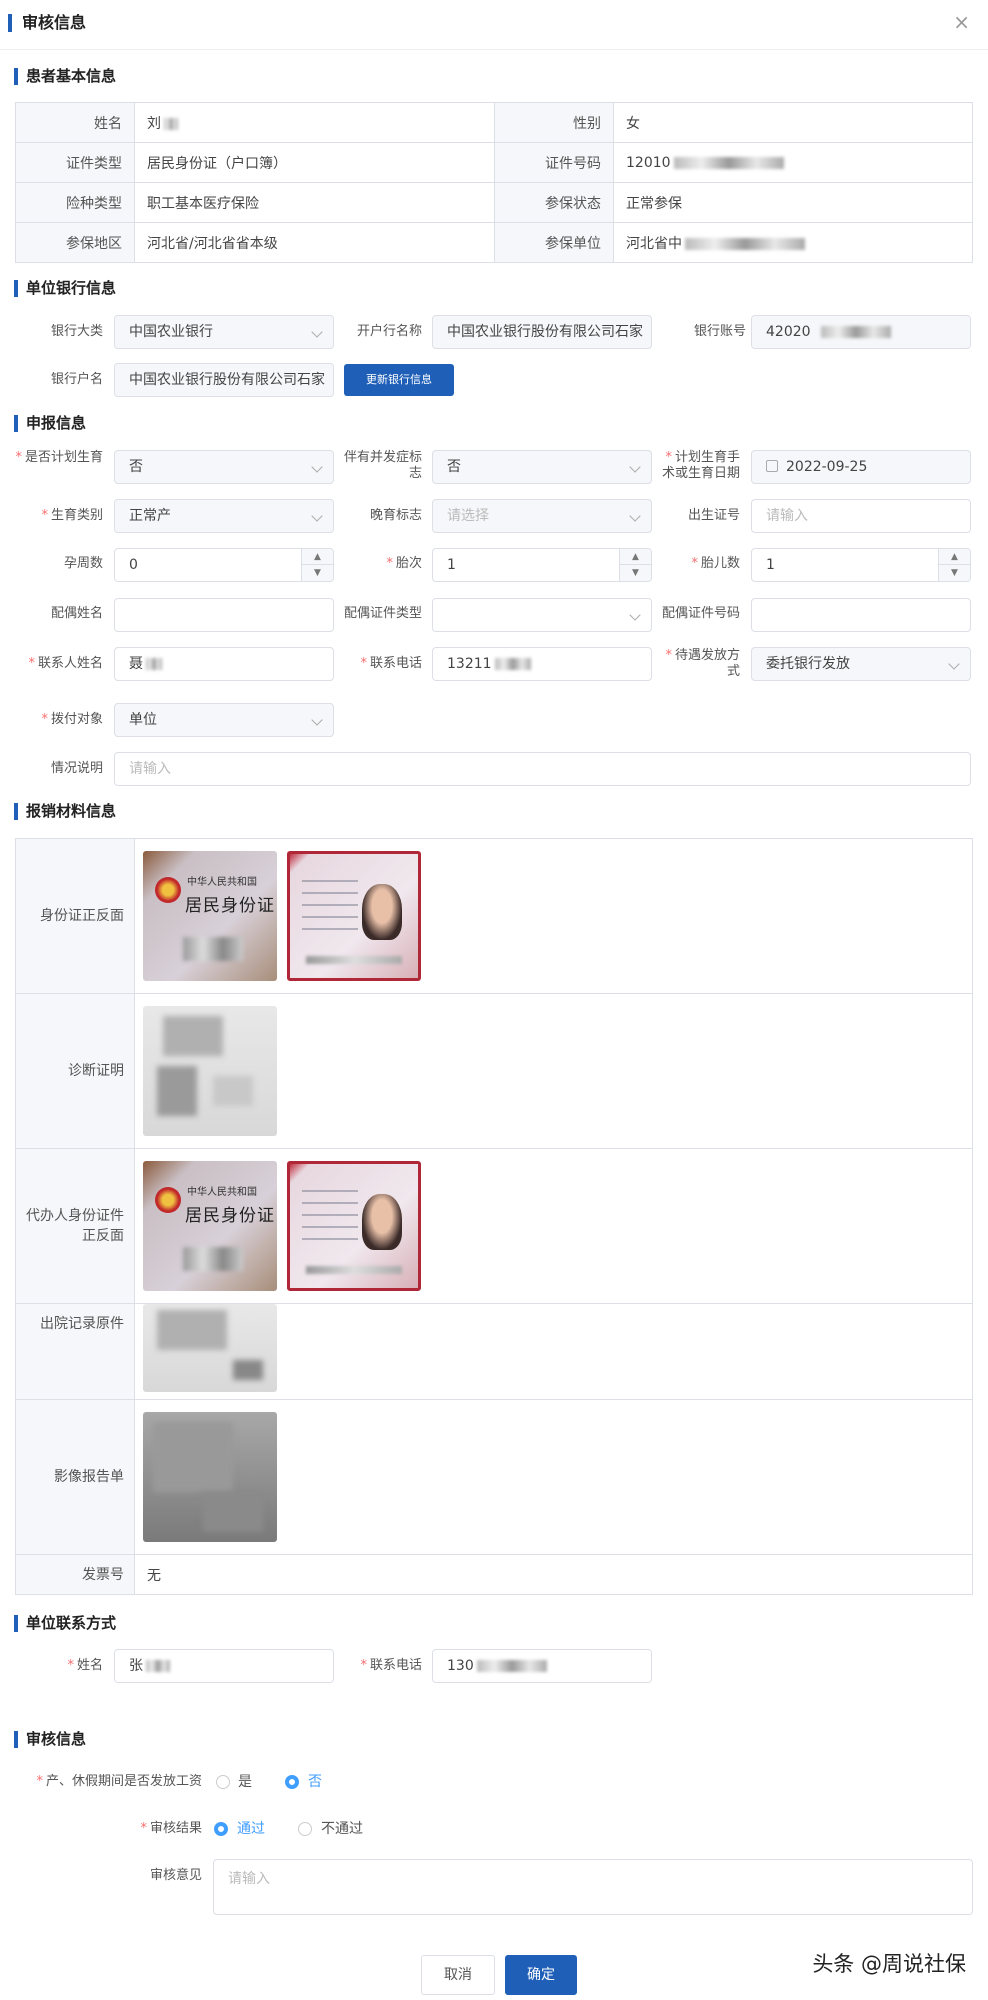  I want to click on label-branch: 开户行名称, so click(389, 331).